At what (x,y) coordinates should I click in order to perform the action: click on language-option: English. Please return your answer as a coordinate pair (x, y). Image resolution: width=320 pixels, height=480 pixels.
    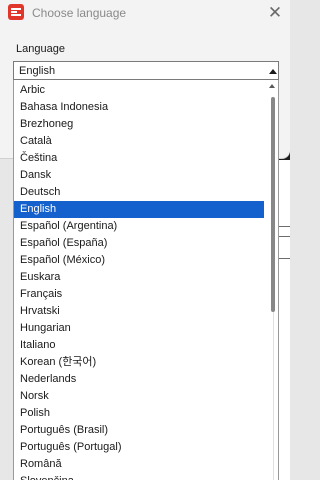
    Looking at the image, I should click on (139, 209).